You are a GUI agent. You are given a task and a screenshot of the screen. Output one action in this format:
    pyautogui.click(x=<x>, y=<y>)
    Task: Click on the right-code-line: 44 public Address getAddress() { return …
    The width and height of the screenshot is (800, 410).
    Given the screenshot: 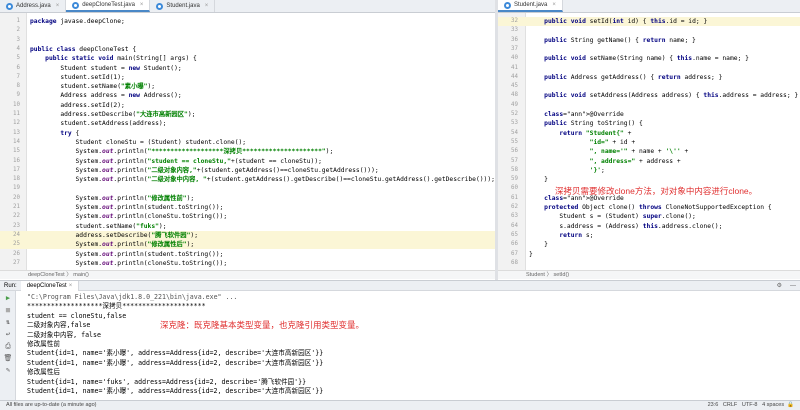 What is the action you would take?
    pyautogui.click(x=649, y=77)
    